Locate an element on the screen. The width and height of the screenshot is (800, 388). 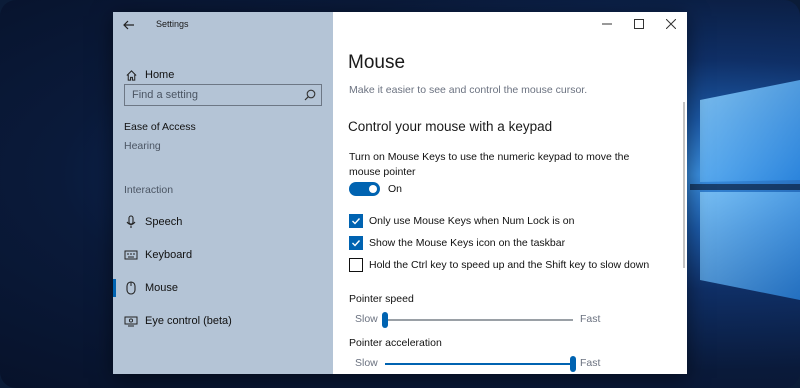
sidebar-item-eye-control: Eye control (beta) is located at coordinates (223, 321).